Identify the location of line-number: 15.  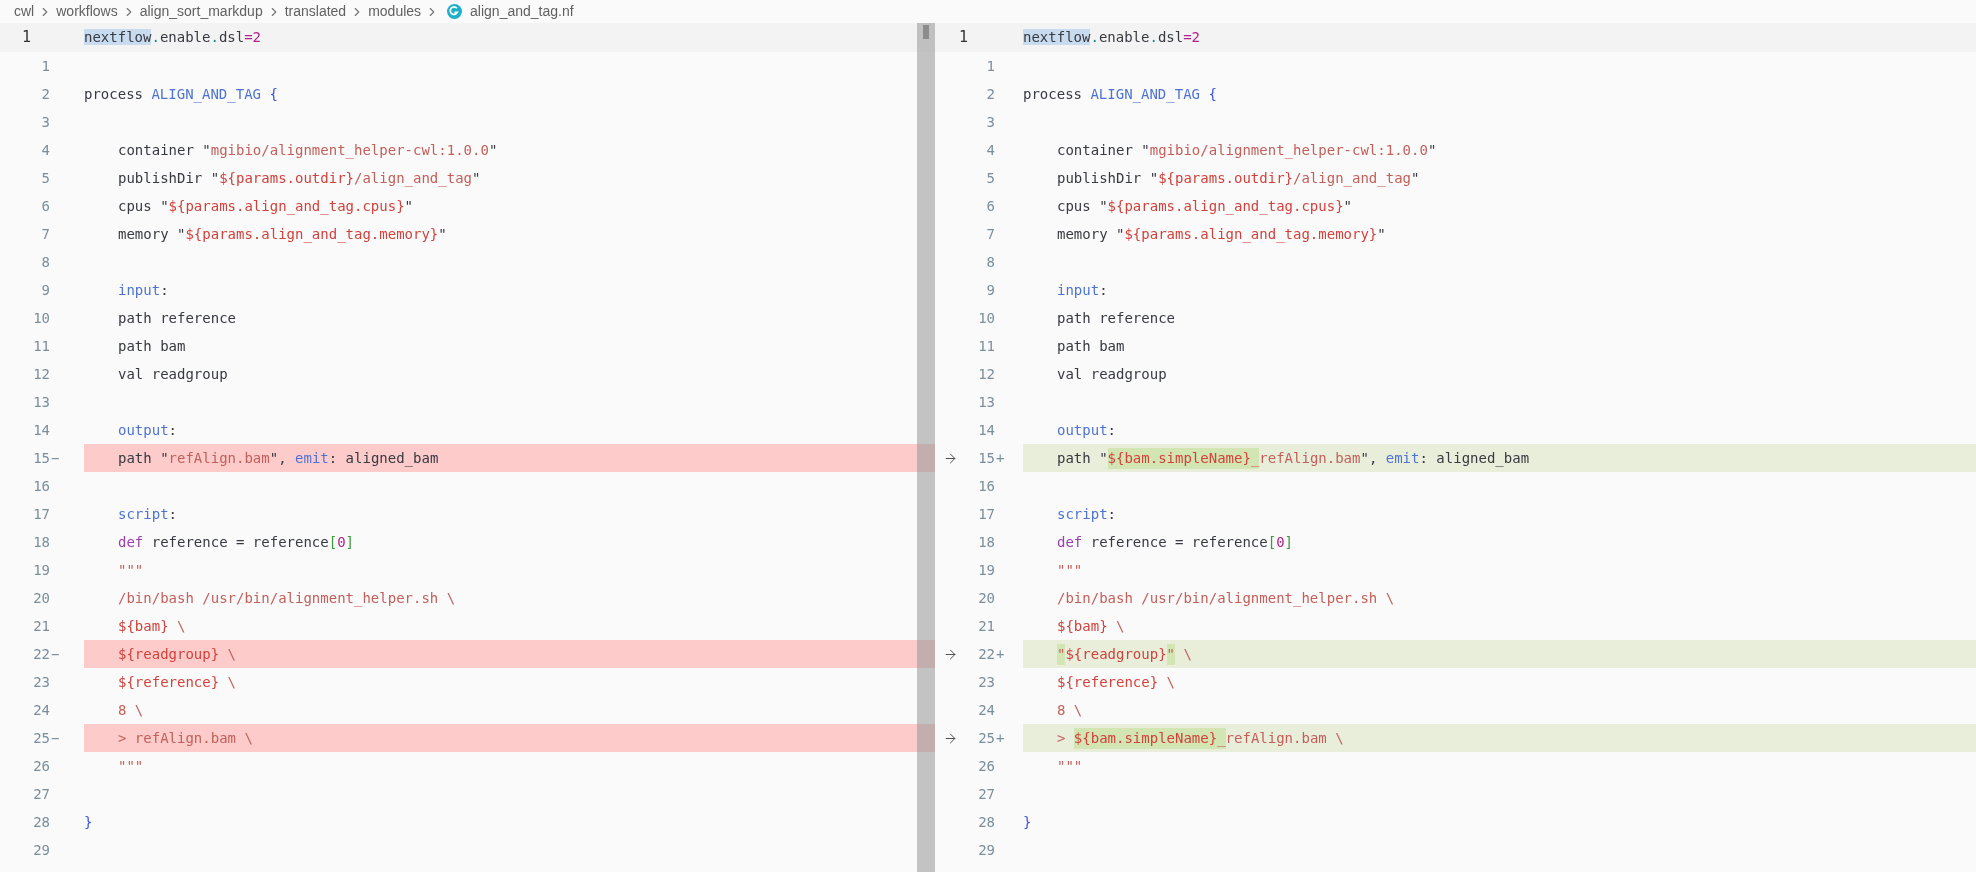
(986, 458).